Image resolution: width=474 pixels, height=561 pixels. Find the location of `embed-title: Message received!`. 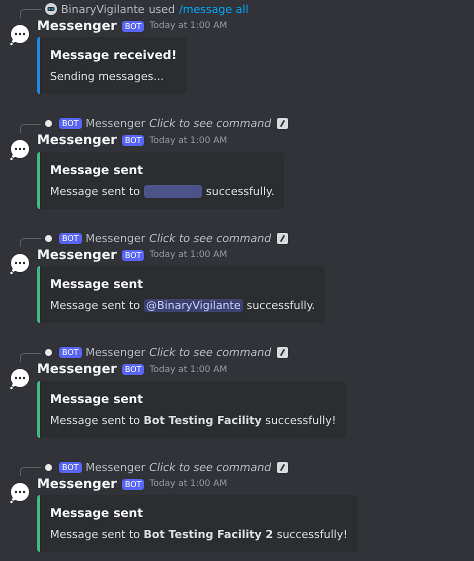

embed-title: Message received! is located at coordinates (113, 55).